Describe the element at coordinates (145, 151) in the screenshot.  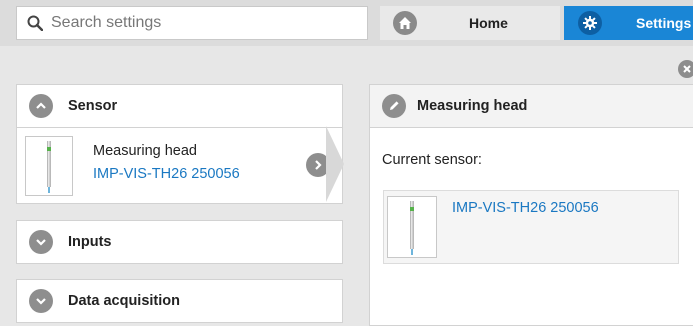
I see `sensor-item-title: Measuring head` at that location.